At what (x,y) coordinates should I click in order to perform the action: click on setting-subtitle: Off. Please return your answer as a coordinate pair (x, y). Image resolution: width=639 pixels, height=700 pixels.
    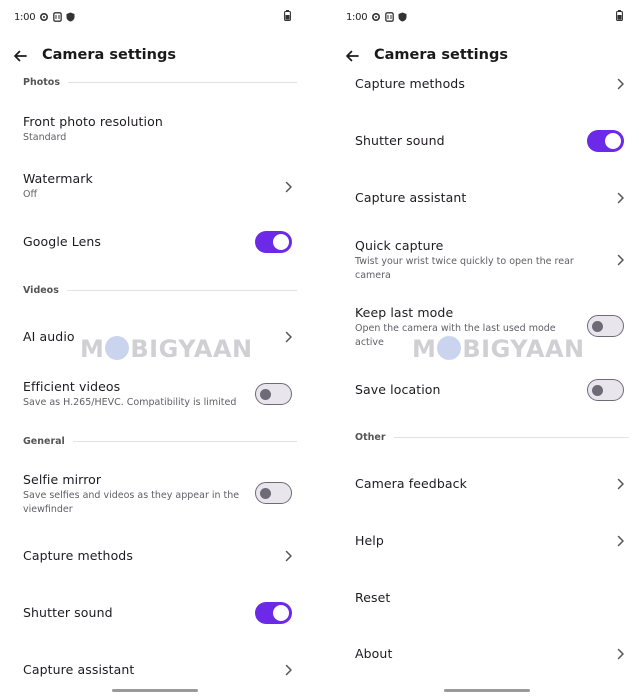
    Looking at the image, I should click on (30, 194).